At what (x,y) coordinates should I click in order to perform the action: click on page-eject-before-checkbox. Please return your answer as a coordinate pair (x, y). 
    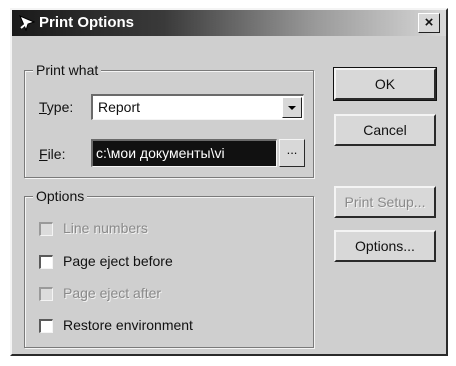
    Looking at the image, I should click on (46, 262).